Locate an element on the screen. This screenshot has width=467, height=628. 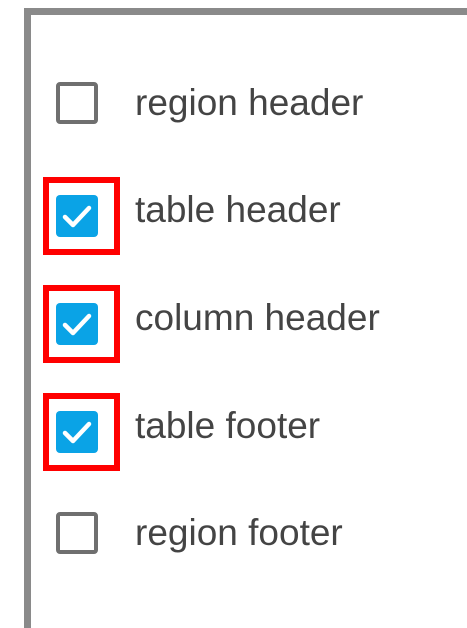
region-header-label: region header is located at coordinates (249, 102).